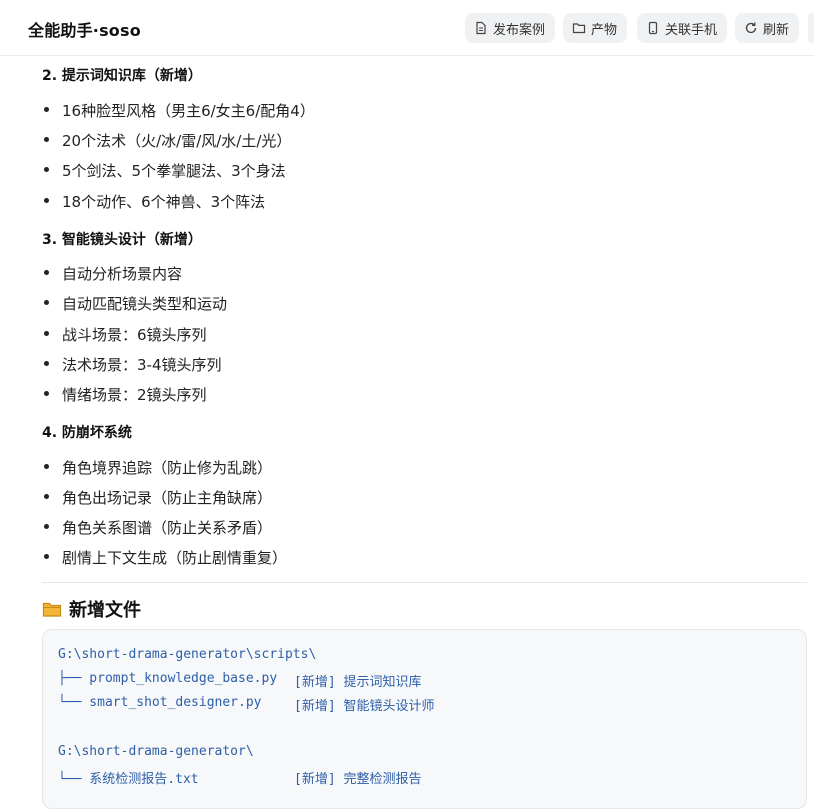 This screenshot has height=809, width=814. Describe the element at coordinates (168, 678) in the screenshot. I see `code-line: ├── prompt_knowledge_base.py` at that location.